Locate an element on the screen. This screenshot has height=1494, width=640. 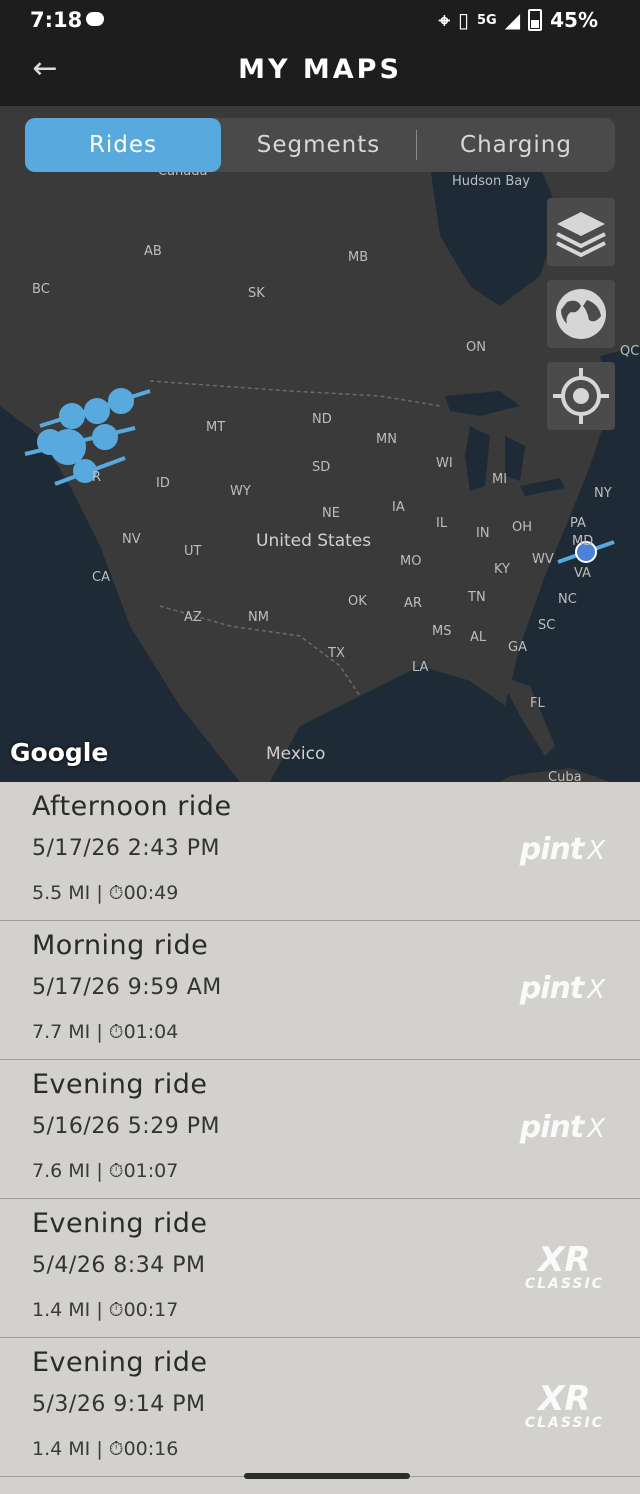
globe-button is located at coordinates (581, 314).